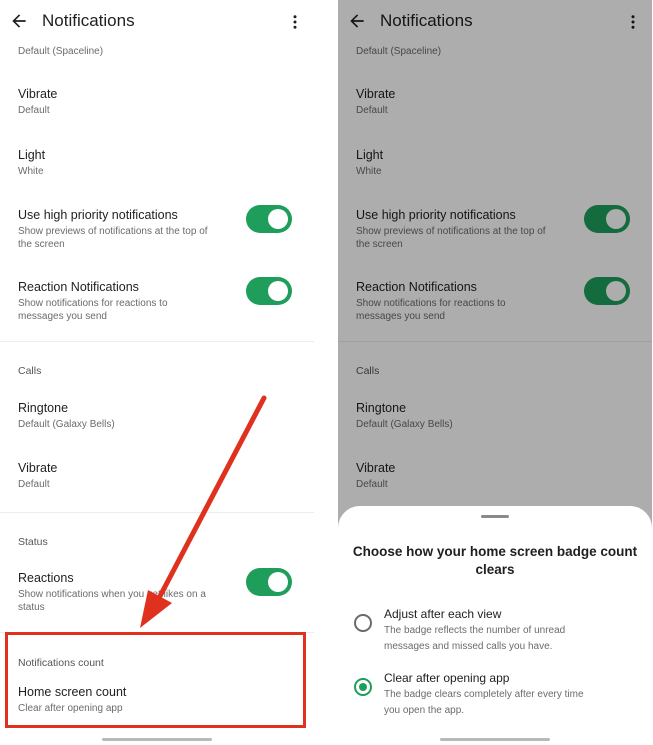  I want to click on status-reactions-toggle, so click(269, 582).